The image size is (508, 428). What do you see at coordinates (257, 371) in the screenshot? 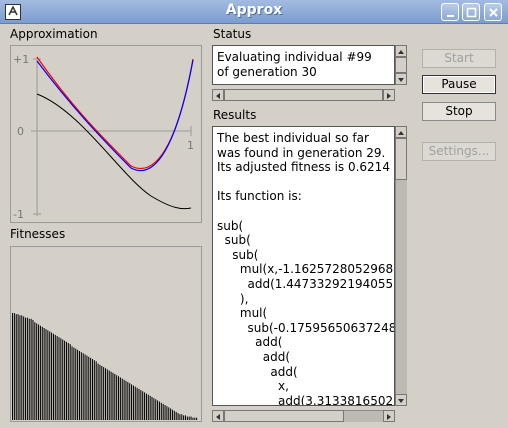
I see `results-line: add(` at bounding box center [257, 371].